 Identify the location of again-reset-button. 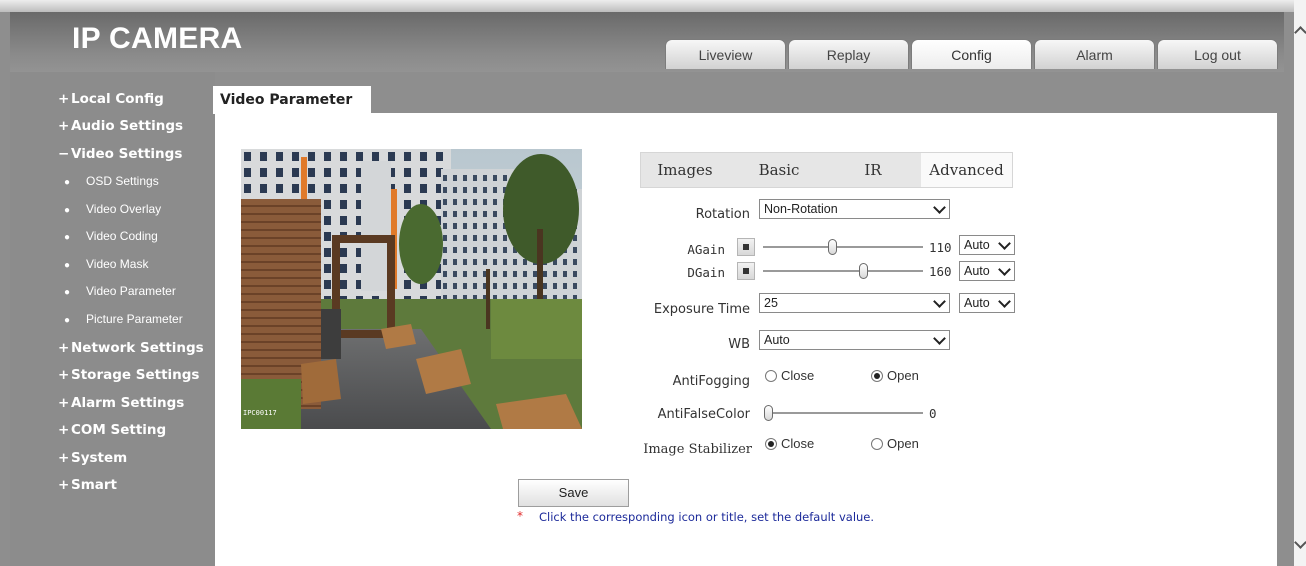
(746, 247).